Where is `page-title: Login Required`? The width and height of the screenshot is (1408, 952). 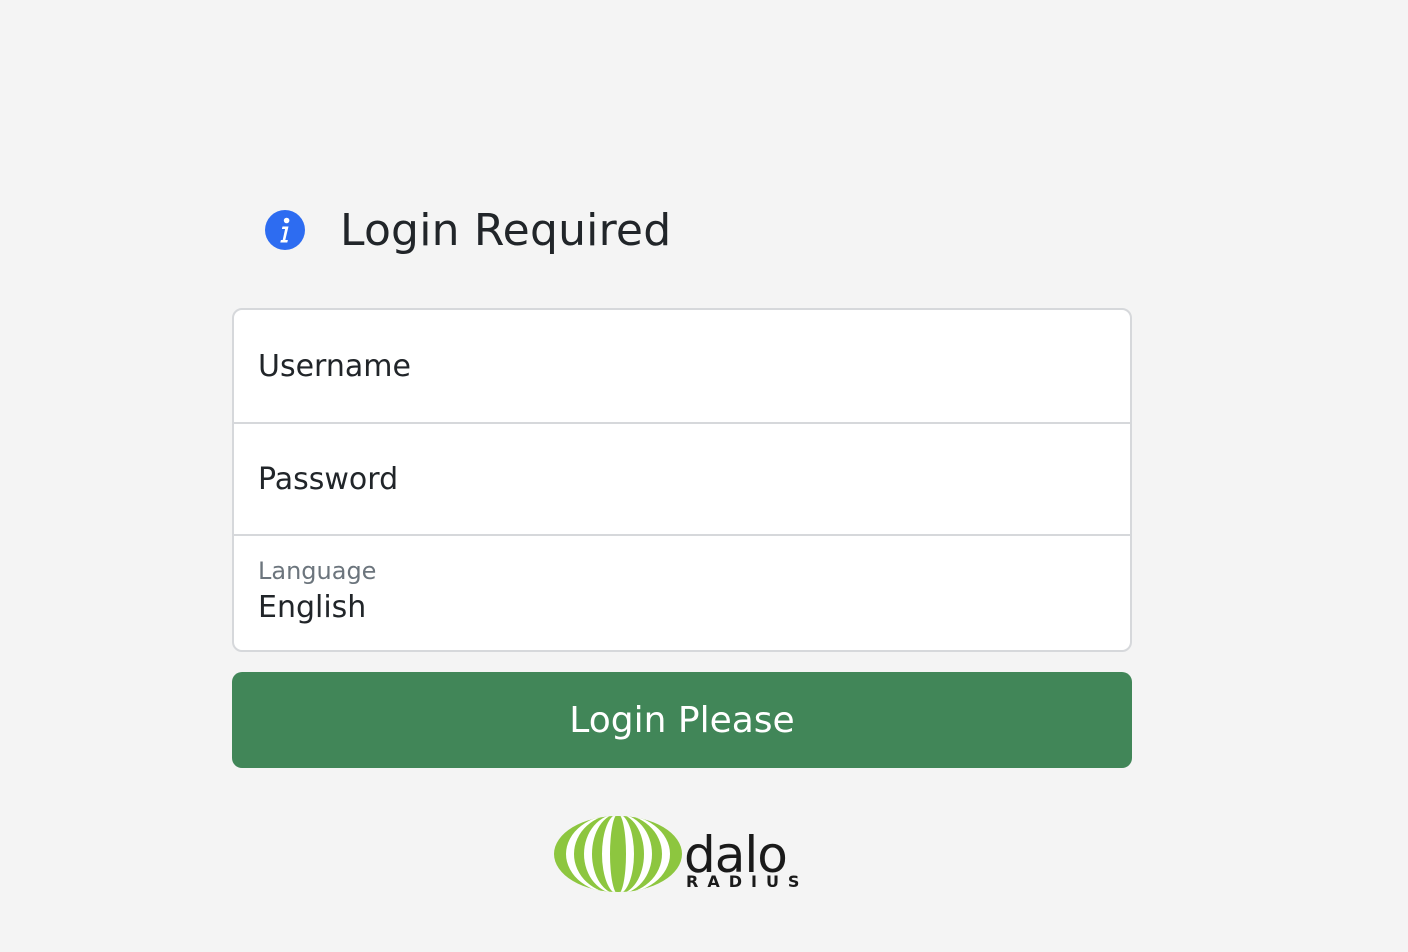
page-title: Login Required is located at coordinates (506, 230).